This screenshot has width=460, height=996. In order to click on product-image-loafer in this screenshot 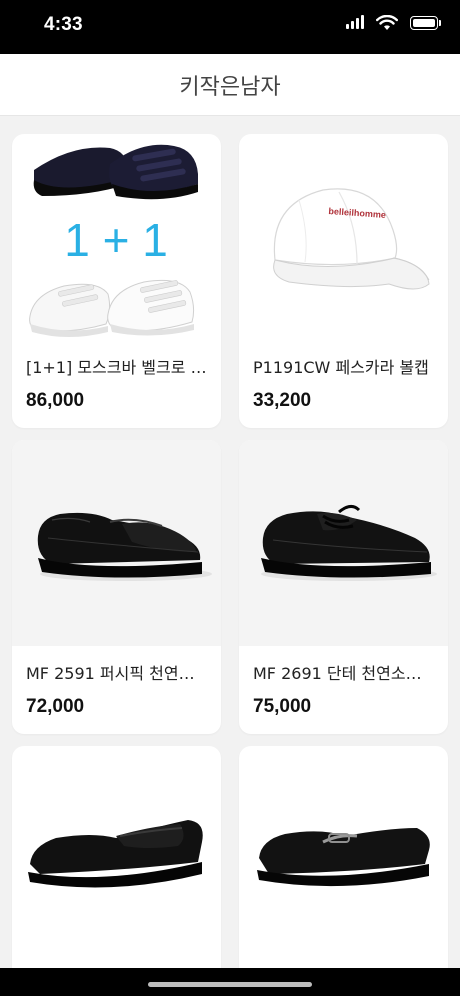, I will do `click(116, 543)`.